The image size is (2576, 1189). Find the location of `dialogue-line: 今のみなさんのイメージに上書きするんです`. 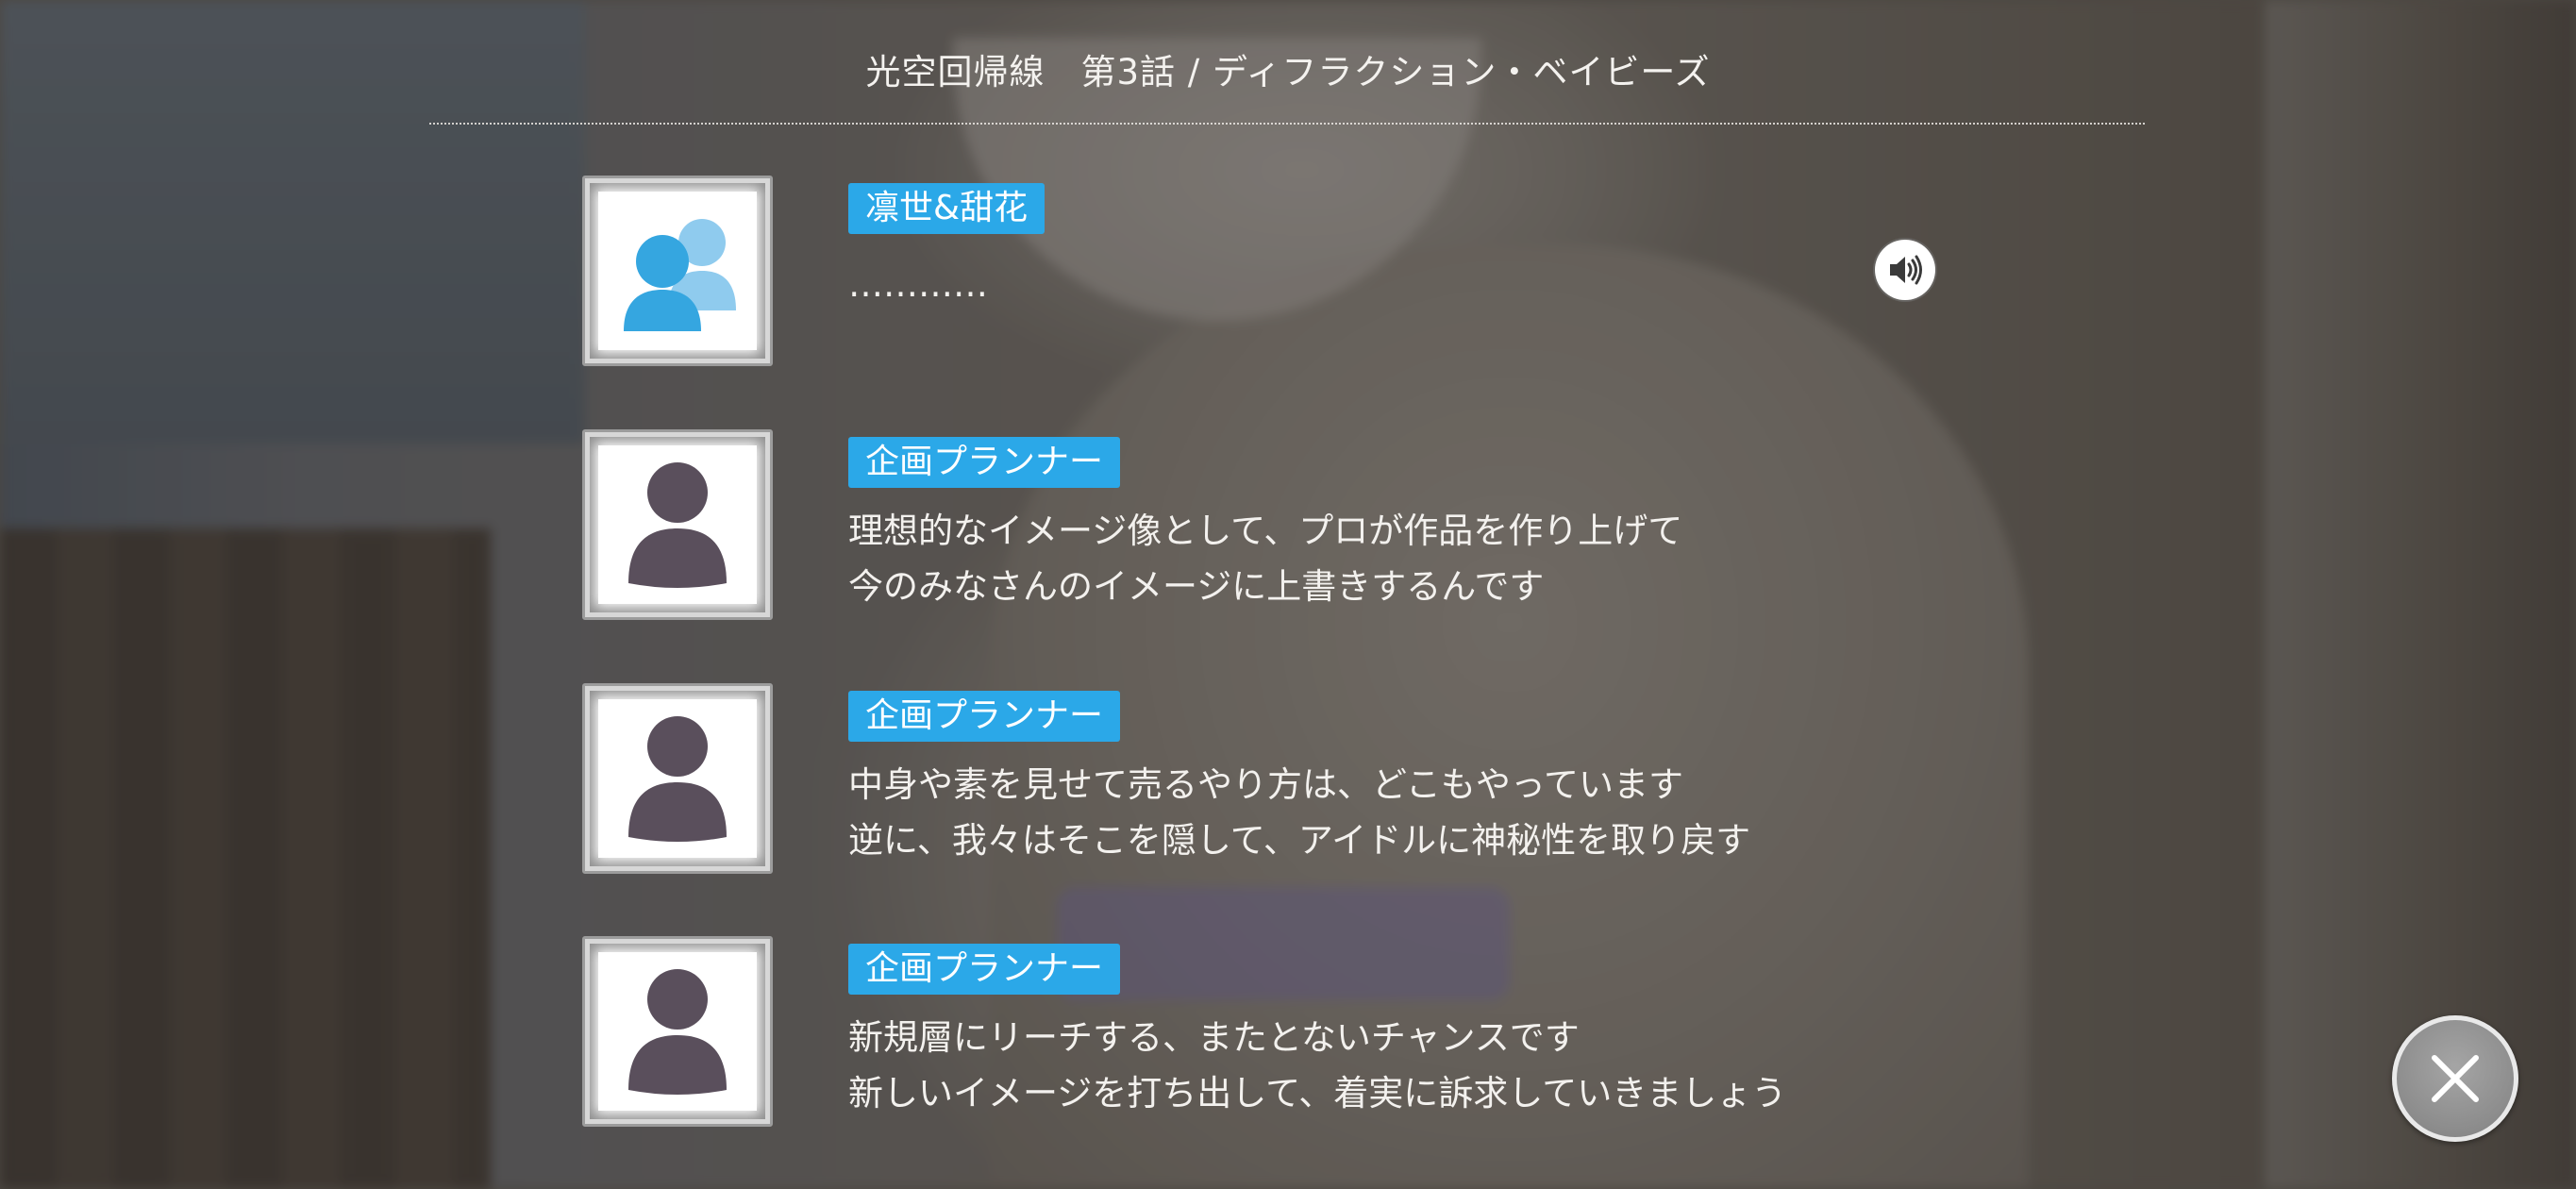

dialogue-line: 今のみなさんのイメージに上書きするんです is located at coordinates (1196, 586).